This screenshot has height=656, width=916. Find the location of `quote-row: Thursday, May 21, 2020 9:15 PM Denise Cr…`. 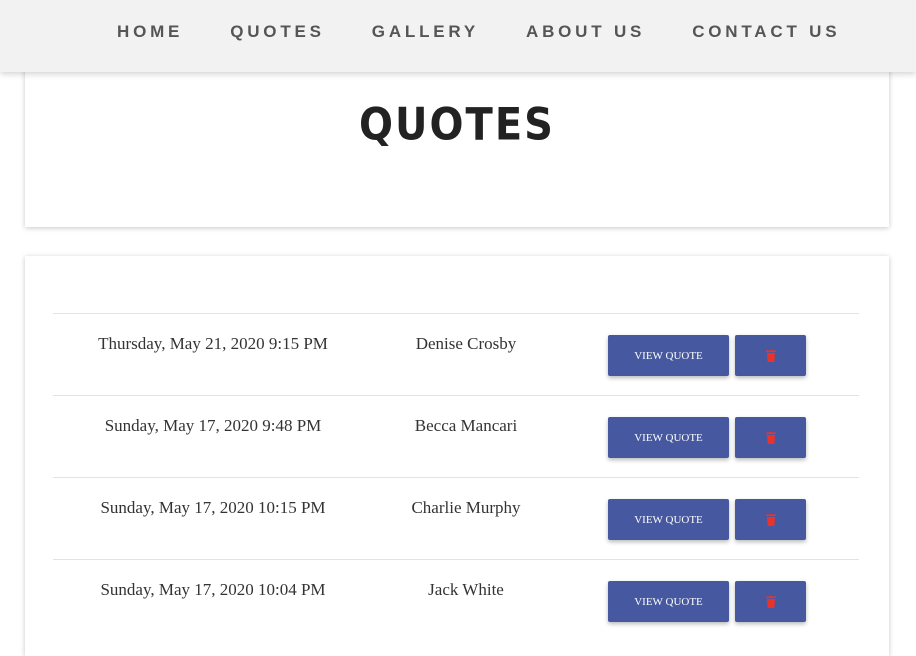

quote-row: Thursday, May 21, 2020 9:15 PM Denise Cr… is located at coordinates (456, 354).